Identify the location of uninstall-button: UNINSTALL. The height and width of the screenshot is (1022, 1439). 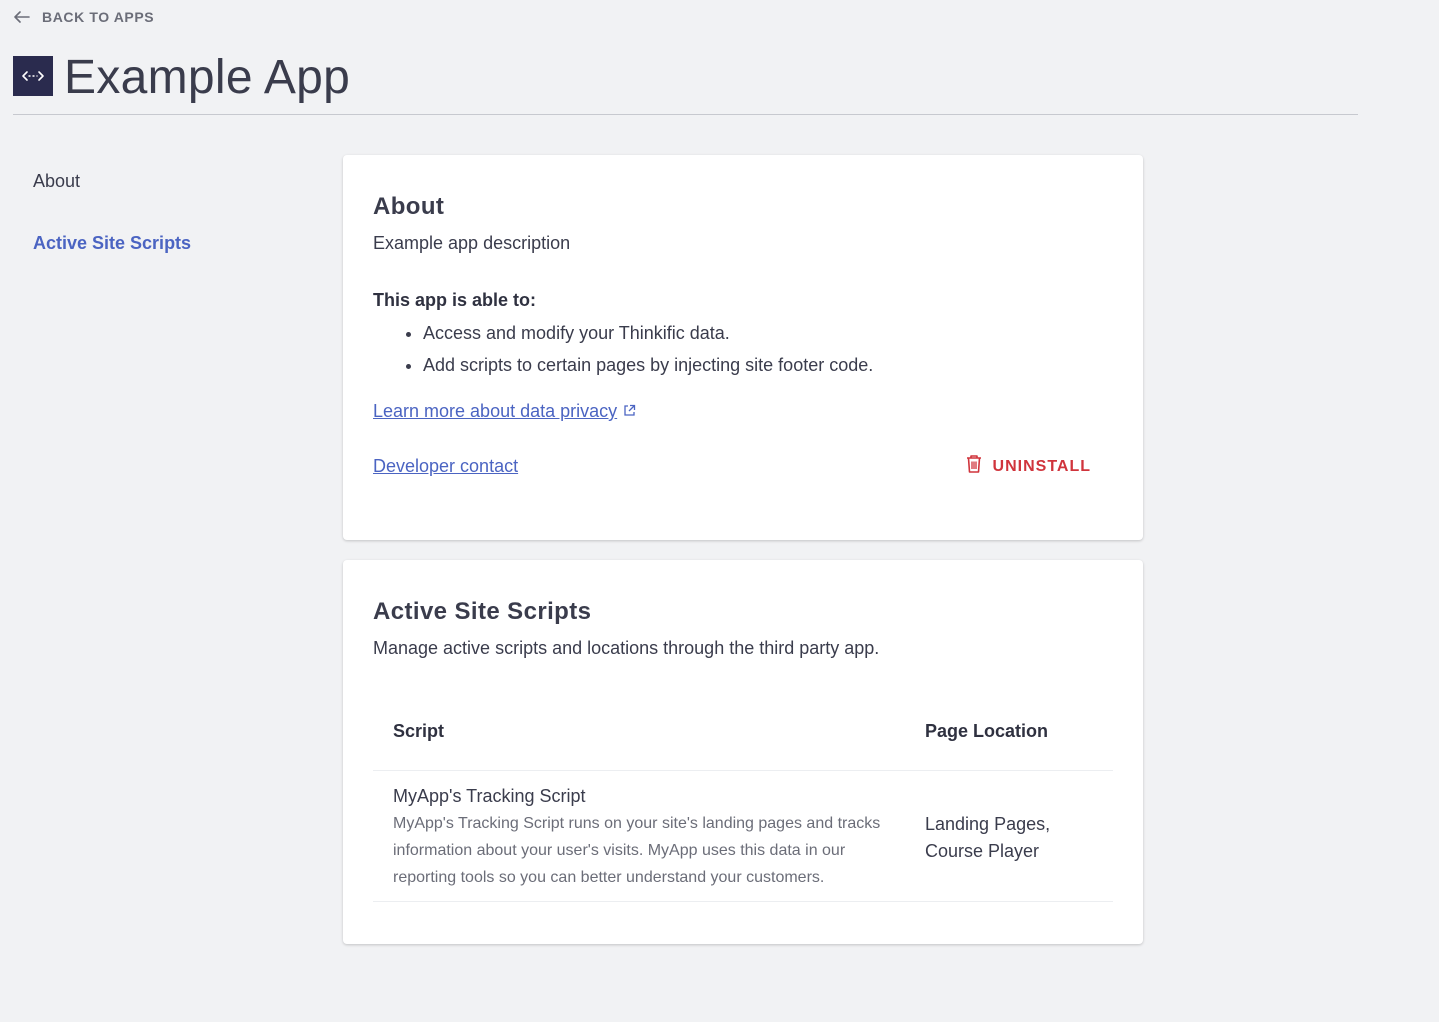
(1028, 466).